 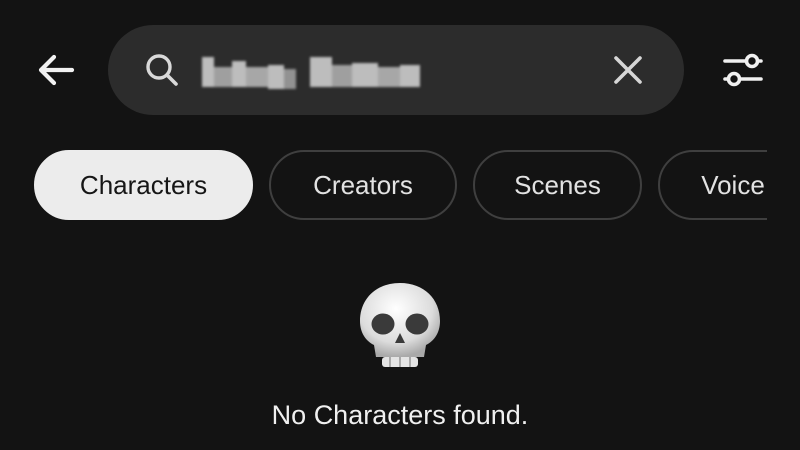 I want to click on search-input, so click(x=410, y=70).